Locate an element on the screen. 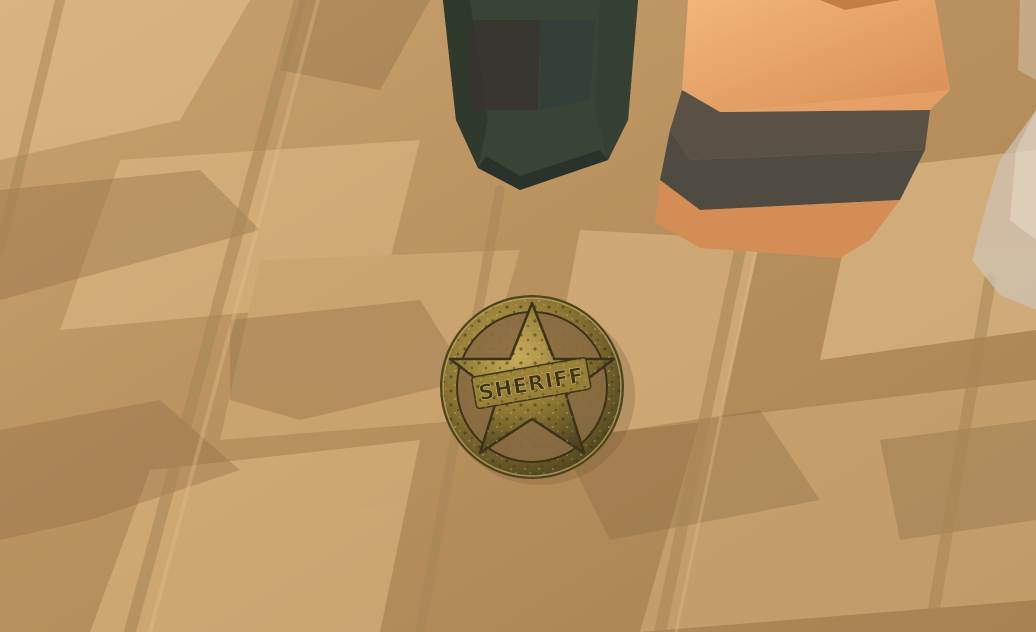 The height and width of the screenshot is (632, 1036). sheriff-badge: SHERIFF is located at coordinates (532, 387).